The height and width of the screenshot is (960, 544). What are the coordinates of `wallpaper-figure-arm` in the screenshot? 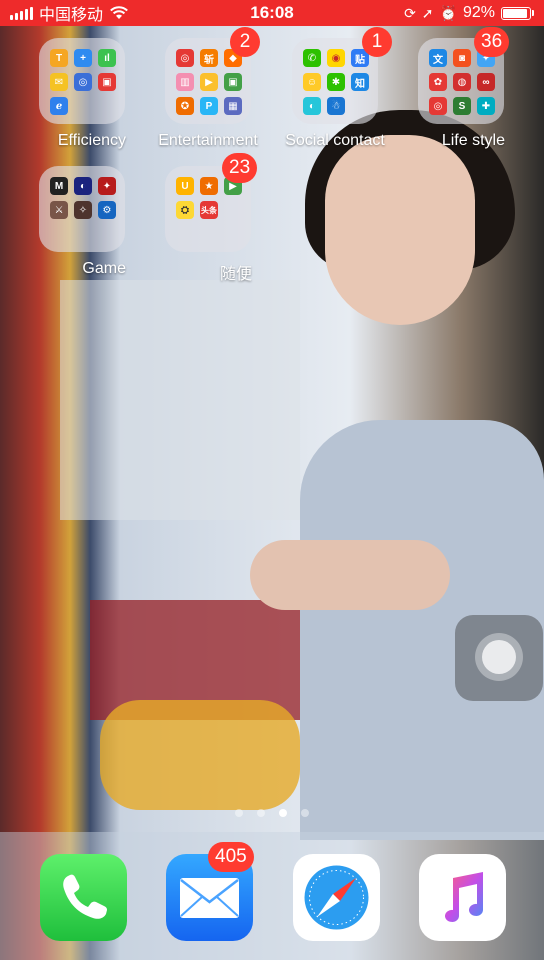 It's located at (350, 575).